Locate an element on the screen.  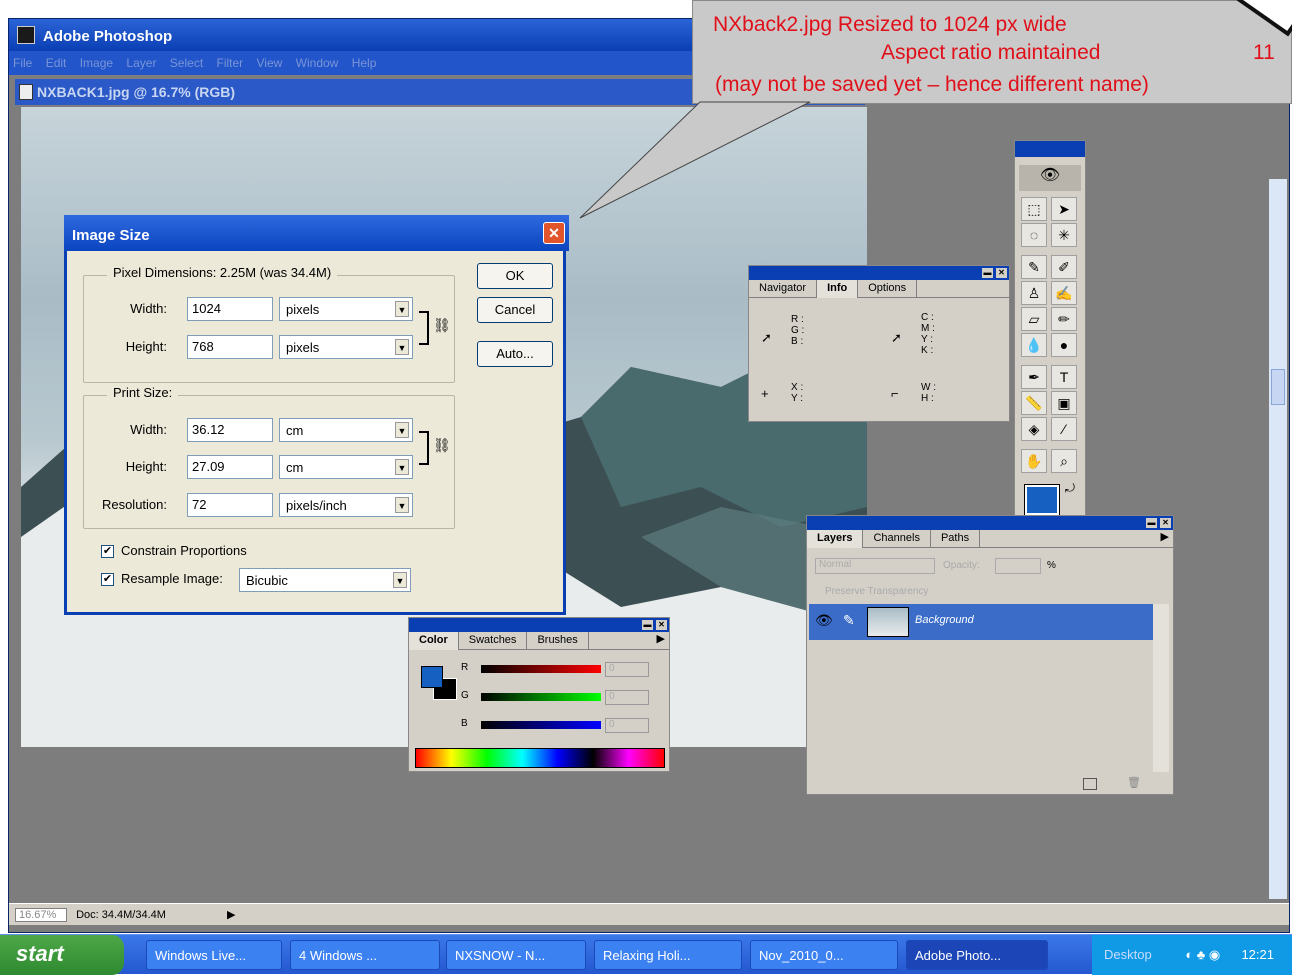
color-ramp is located at coordinates (540, 758).